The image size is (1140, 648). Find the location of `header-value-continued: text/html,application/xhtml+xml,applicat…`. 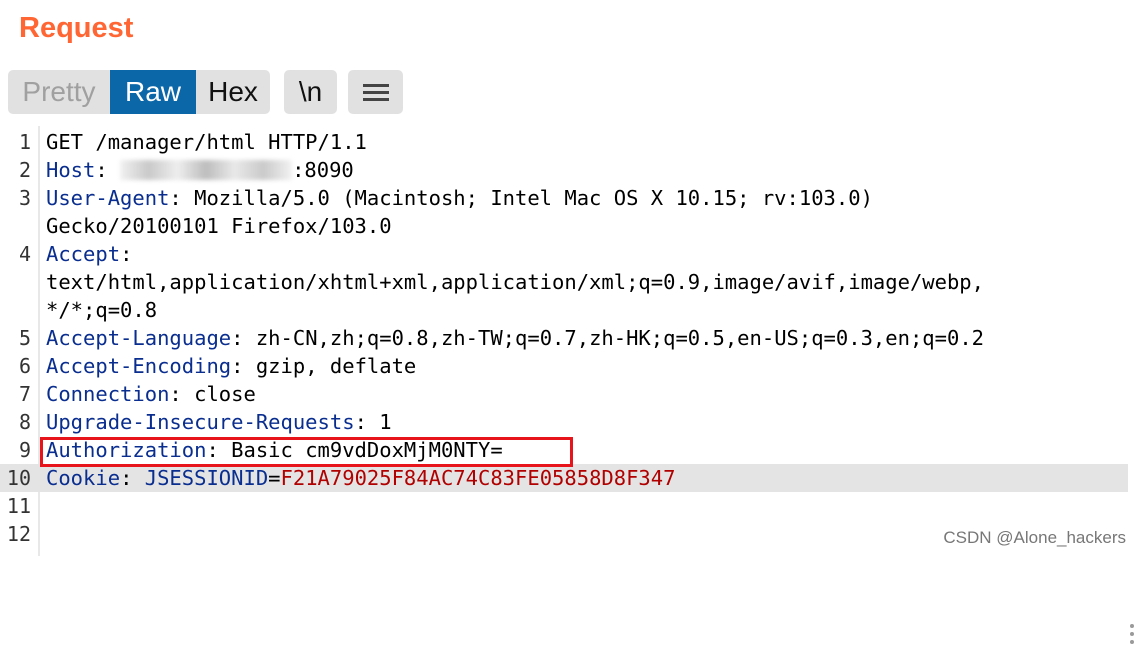

header-value-continued: text/html,application/xhtml+xml,applicat… is located at coordinates (515, 282).